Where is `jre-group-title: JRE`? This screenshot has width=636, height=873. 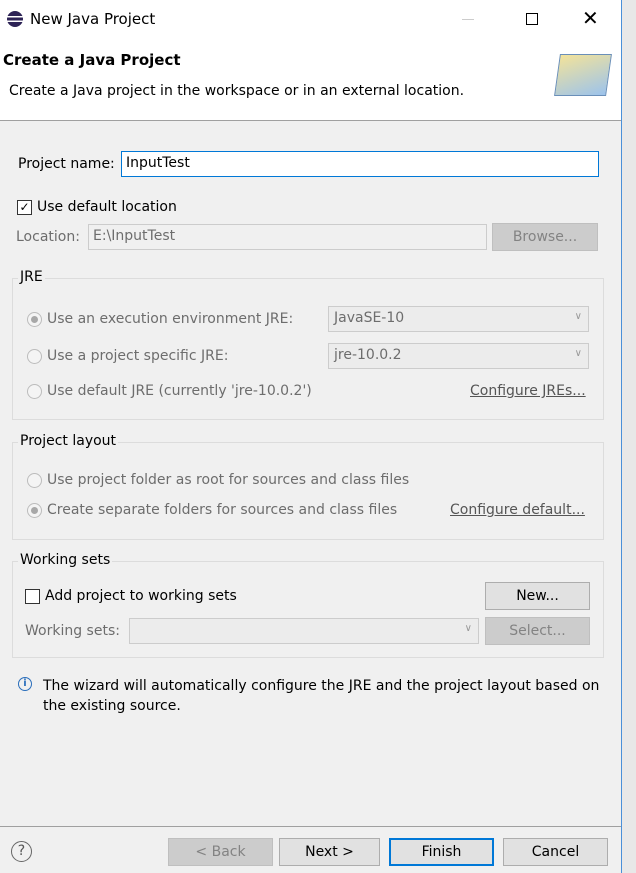
jre-group-title: JRE is located at coordinates (31, 277).